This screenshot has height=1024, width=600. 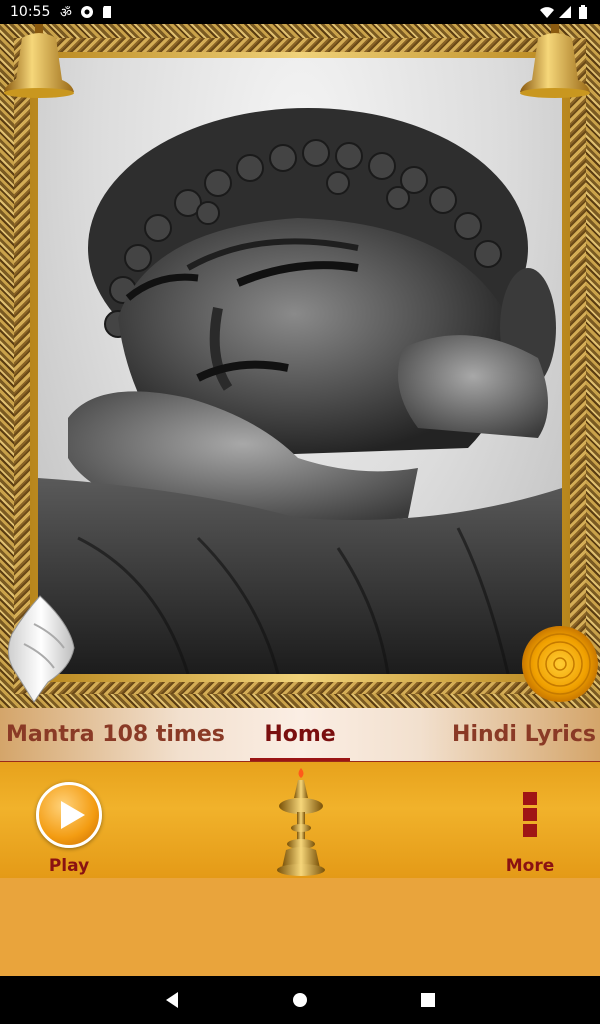 I want to click on more-button, so click(x=530, y=815).